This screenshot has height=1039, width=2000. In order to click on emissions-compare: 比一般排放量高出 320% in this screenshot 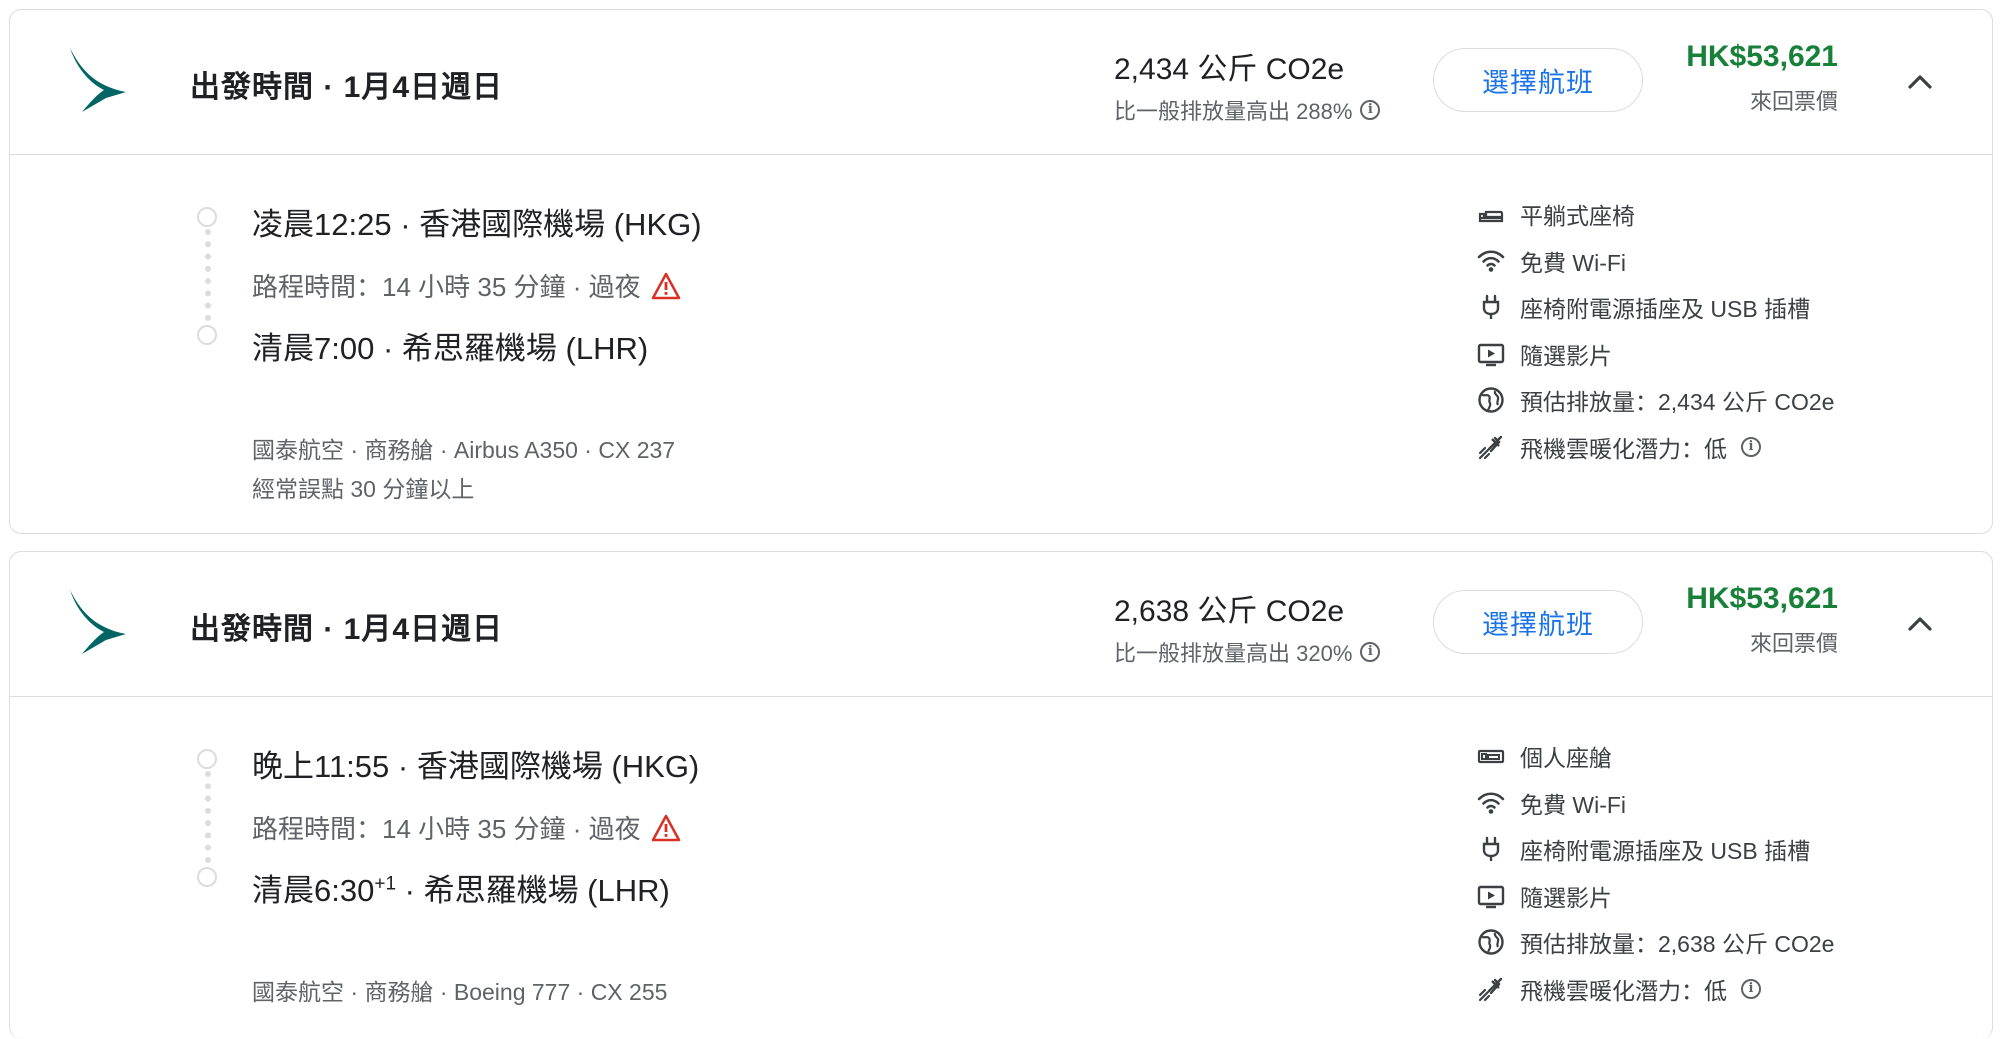, I will do `click(1233, 653)`.